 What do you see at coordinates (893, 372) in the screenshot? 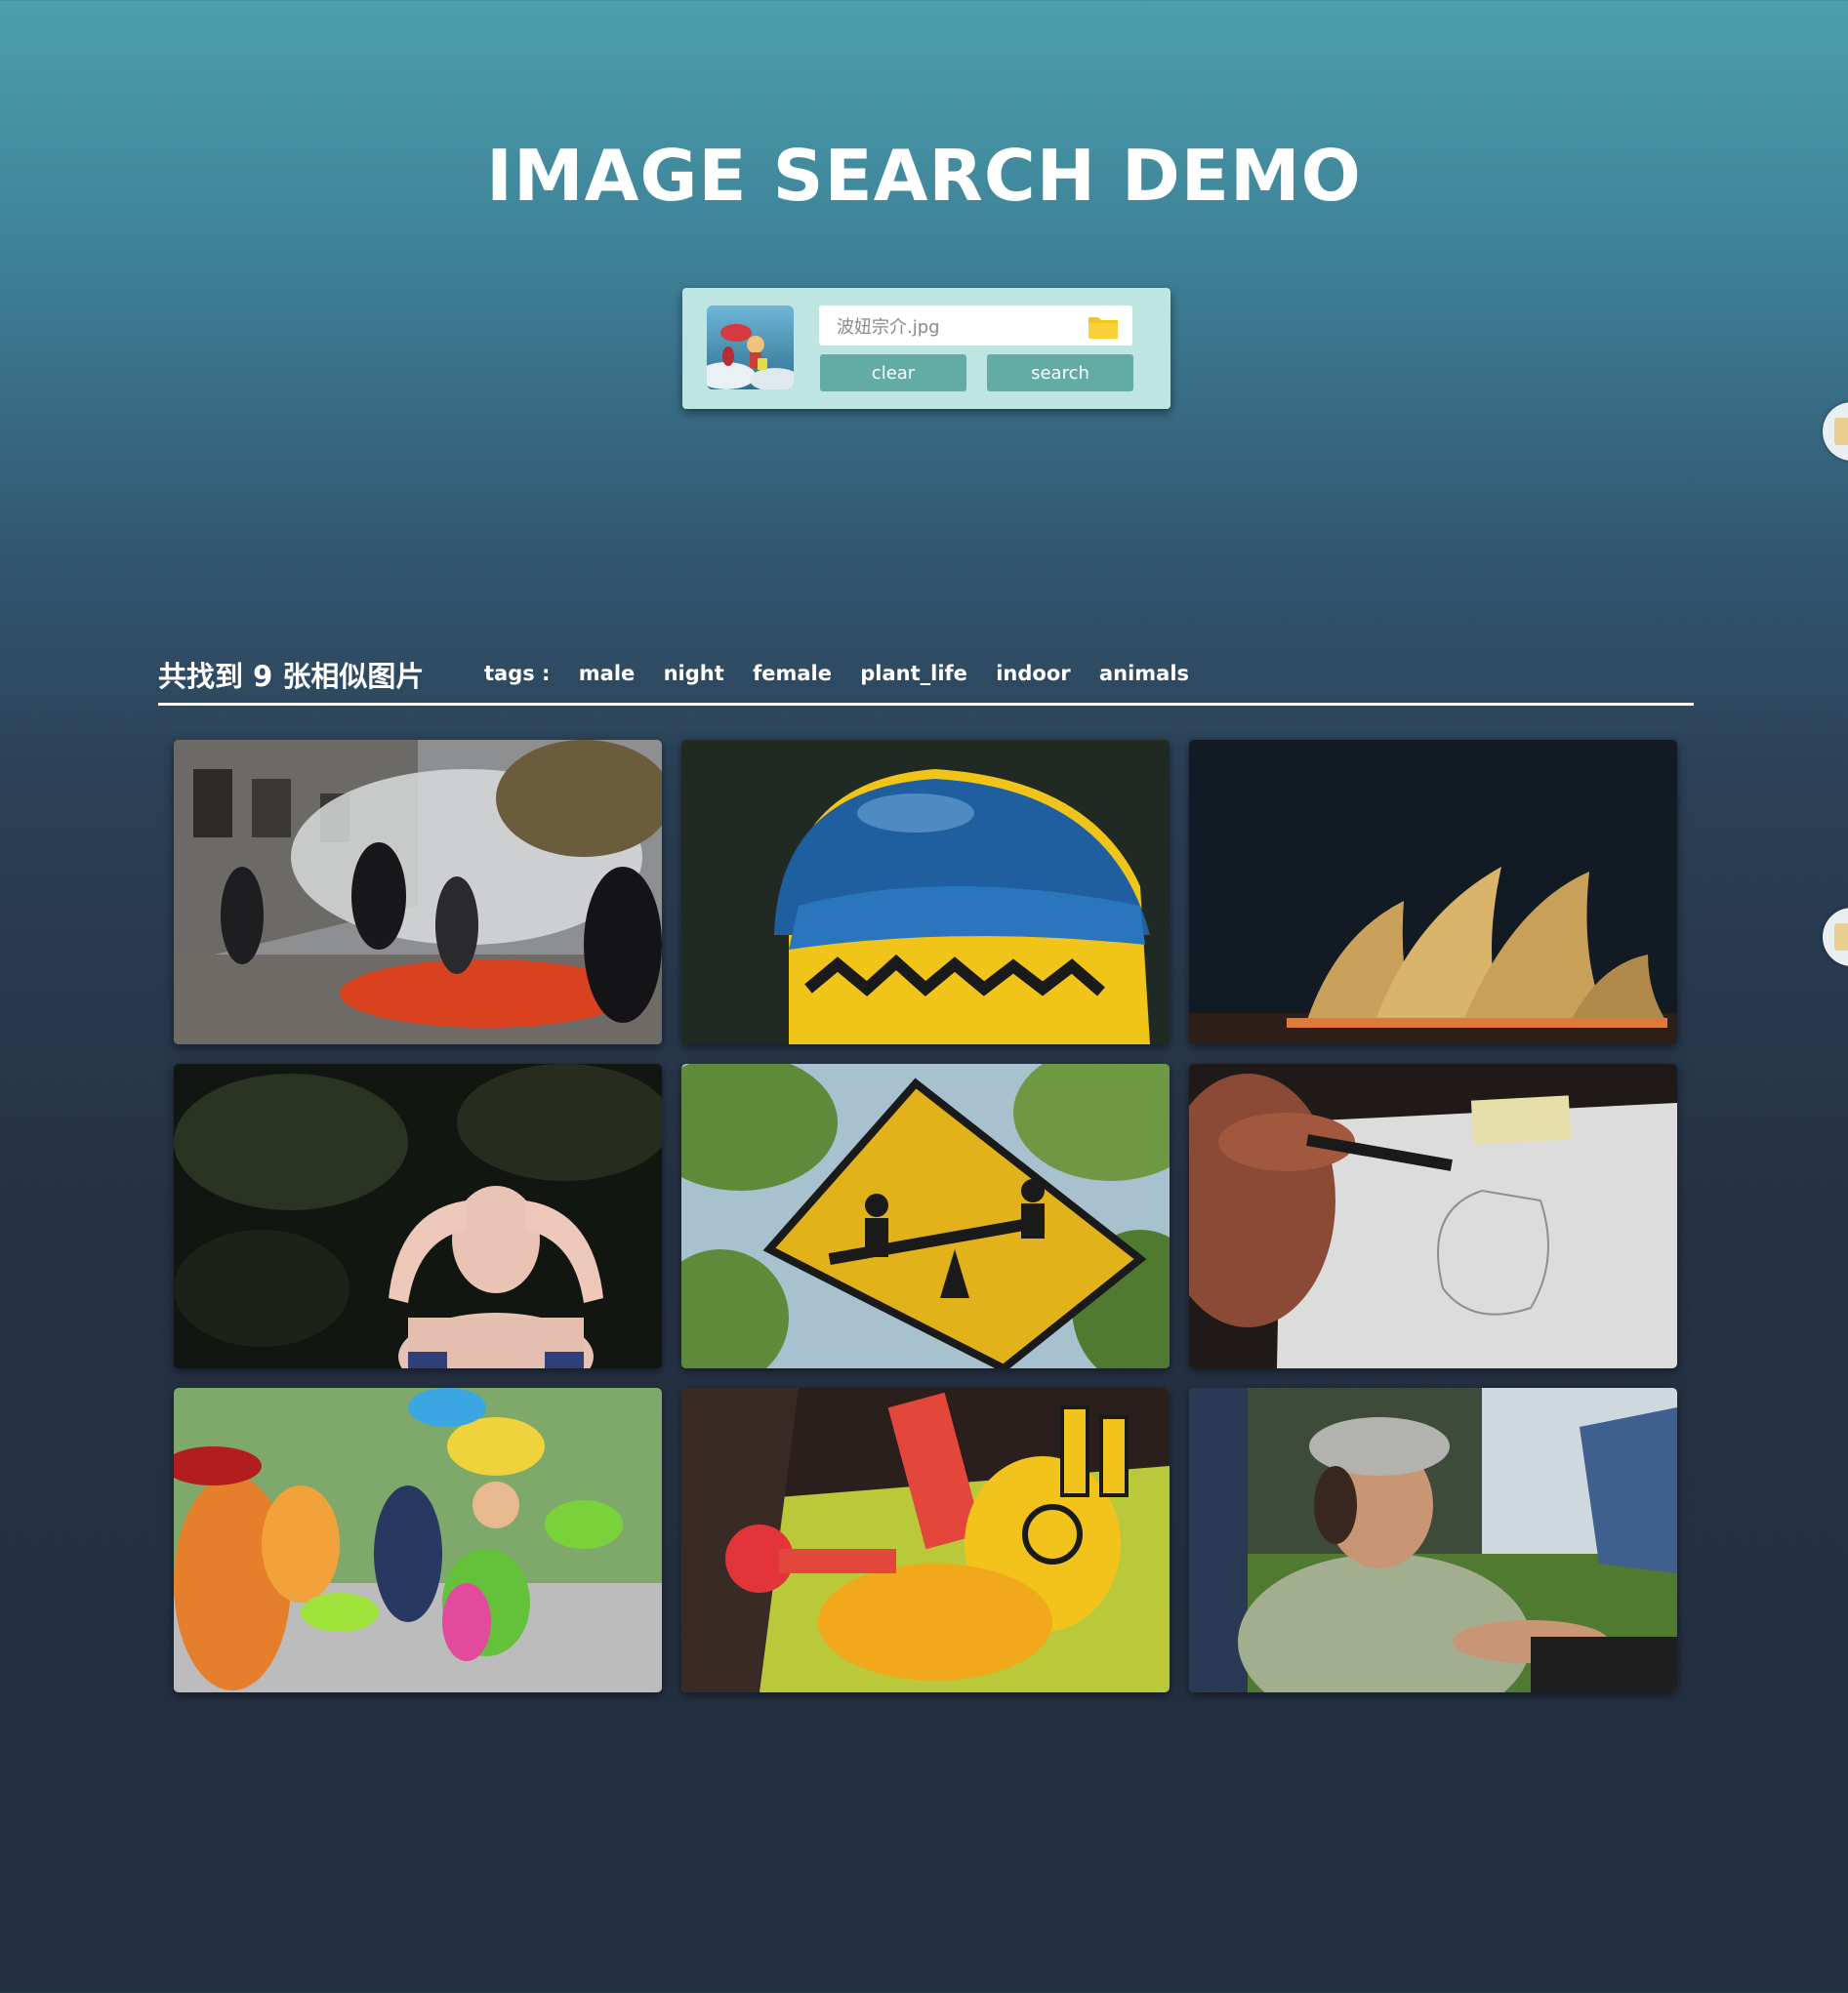
I see `clear-button: clear` at bounding box center [893, 372].